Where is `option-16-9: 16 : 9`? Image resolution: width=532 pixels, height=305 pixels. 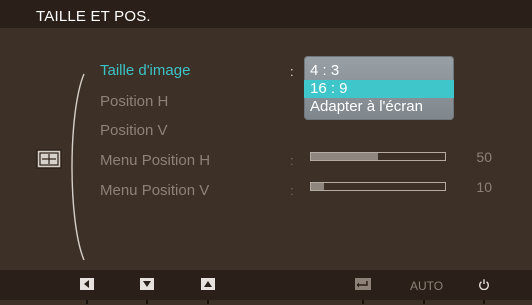 option-16-9: 16 : 9 is located at coordinates (379, 89).